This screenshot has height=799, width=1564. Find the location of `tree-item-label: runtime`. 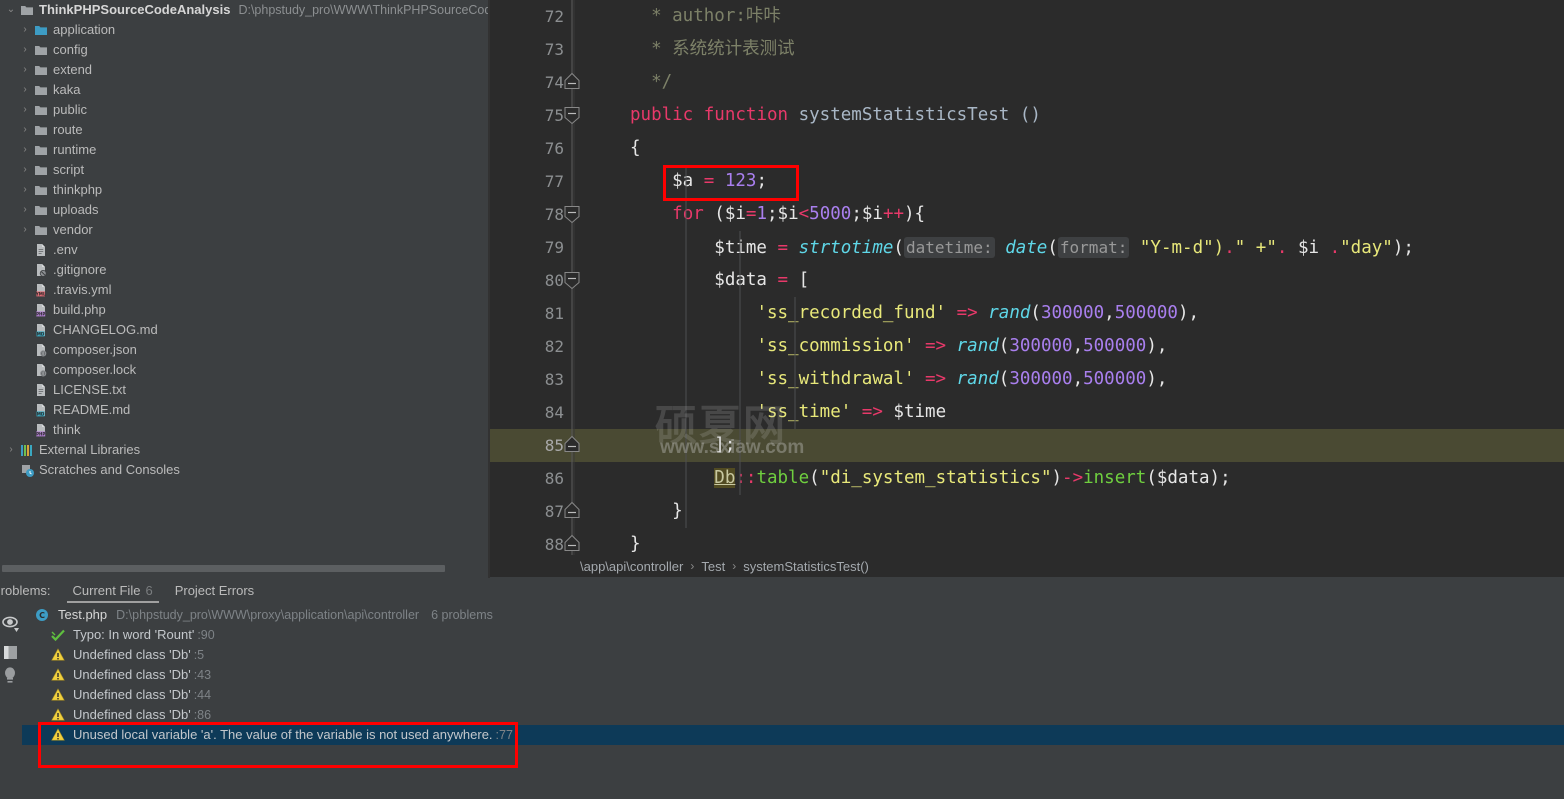

tree-item-label: runtime is located at coordinates (75, 149).